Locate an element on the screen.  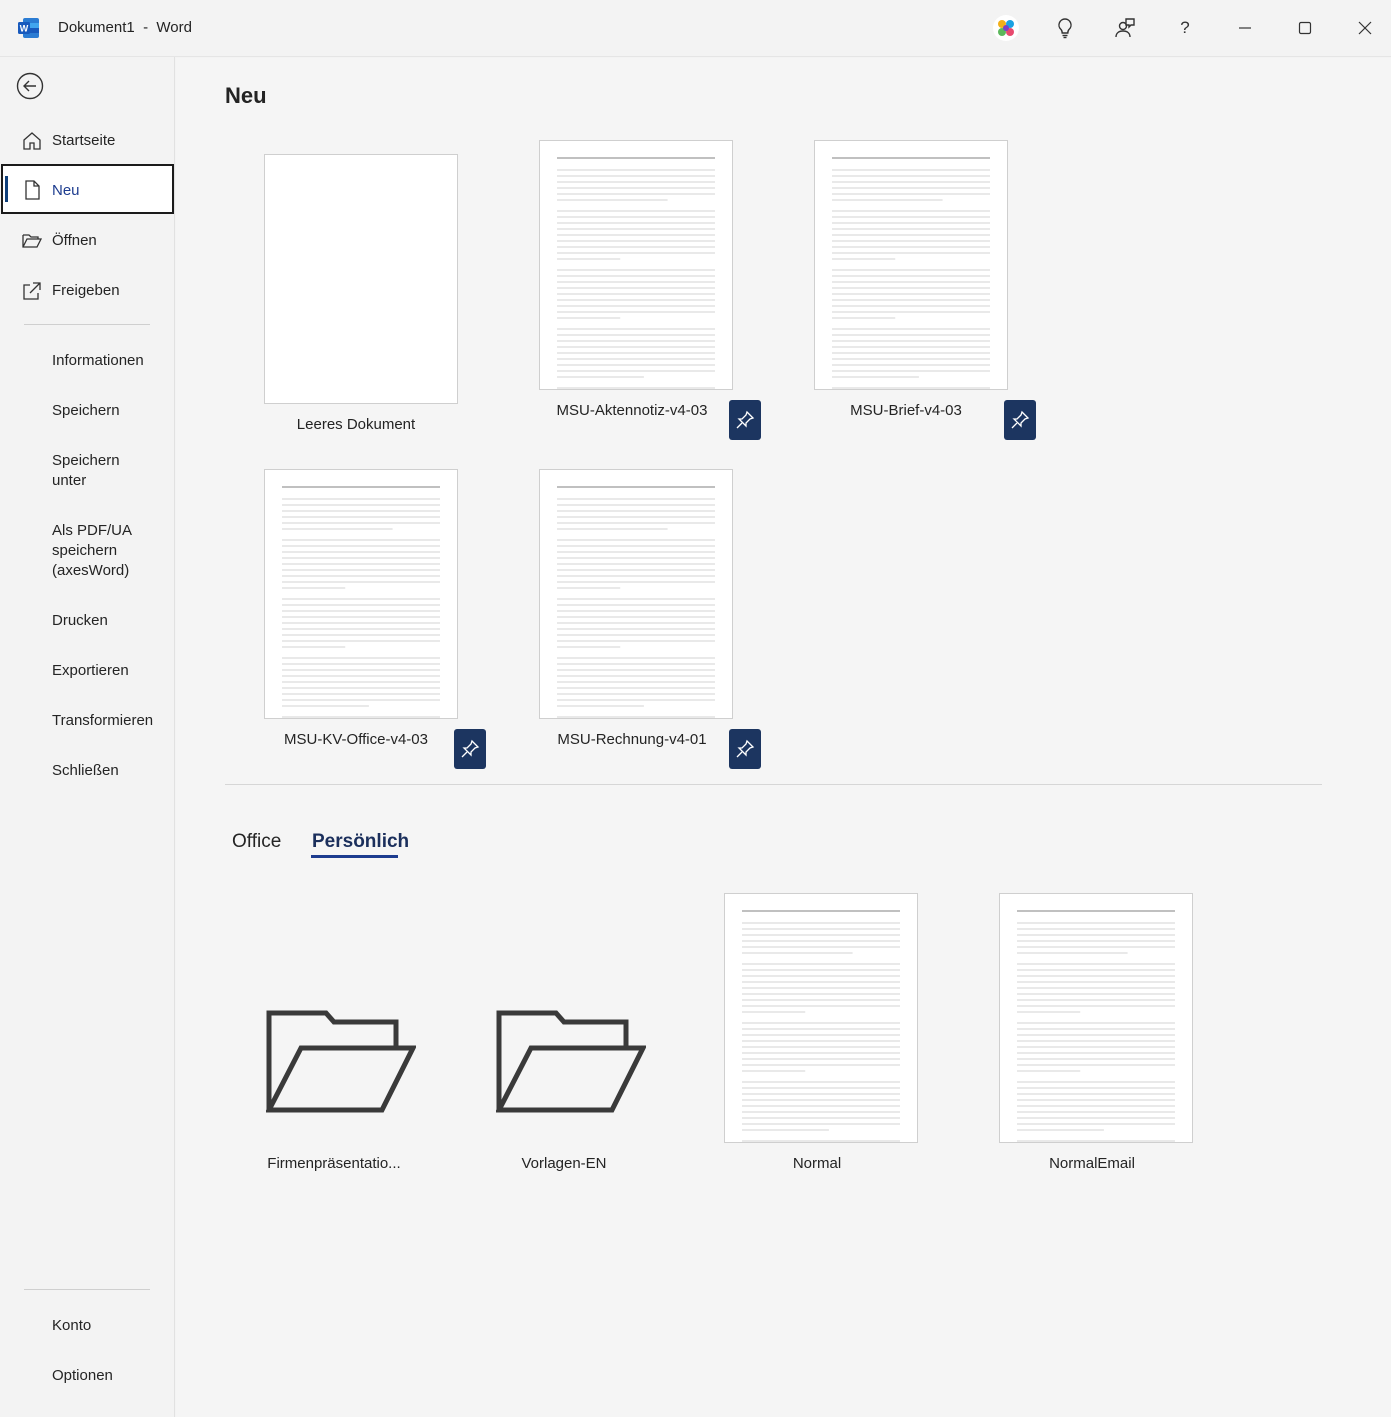
label-line: unter is located at coordinates (69, 480).